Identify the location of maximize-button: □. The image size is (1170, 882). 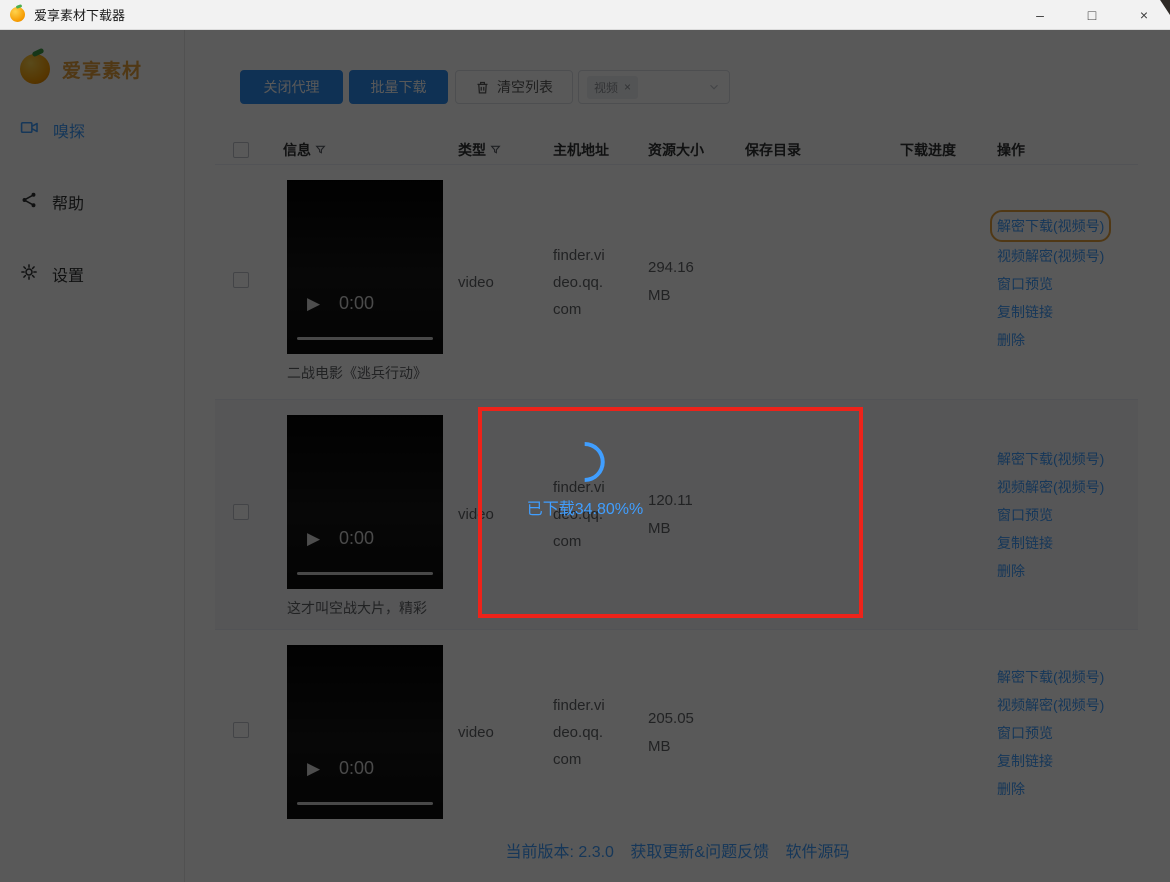
(1092, 14).